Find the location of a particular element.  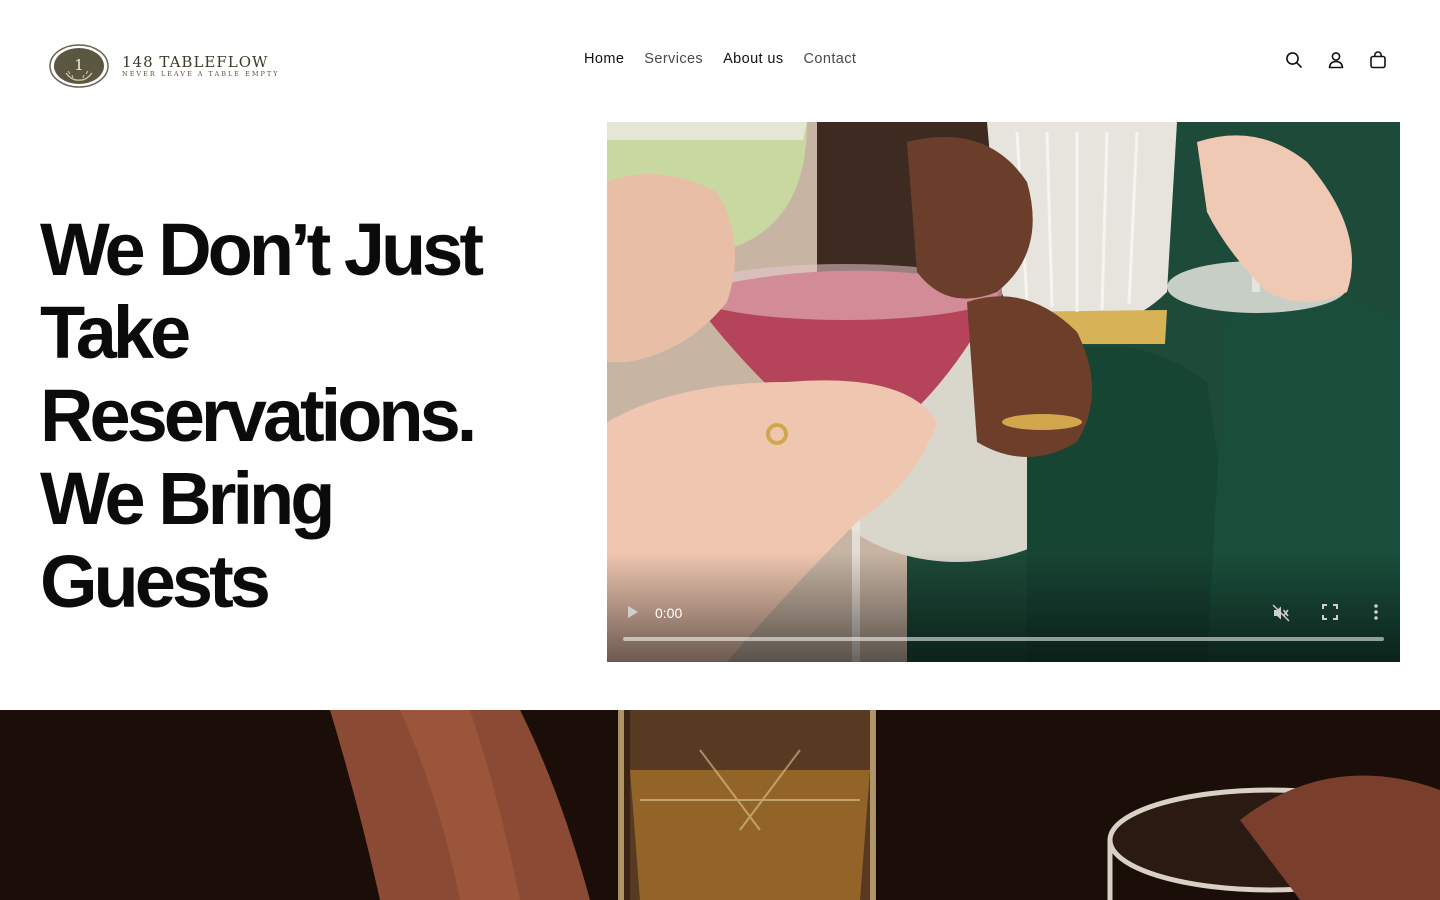

emblem-number: 1 is located at coordinates (79, 65).